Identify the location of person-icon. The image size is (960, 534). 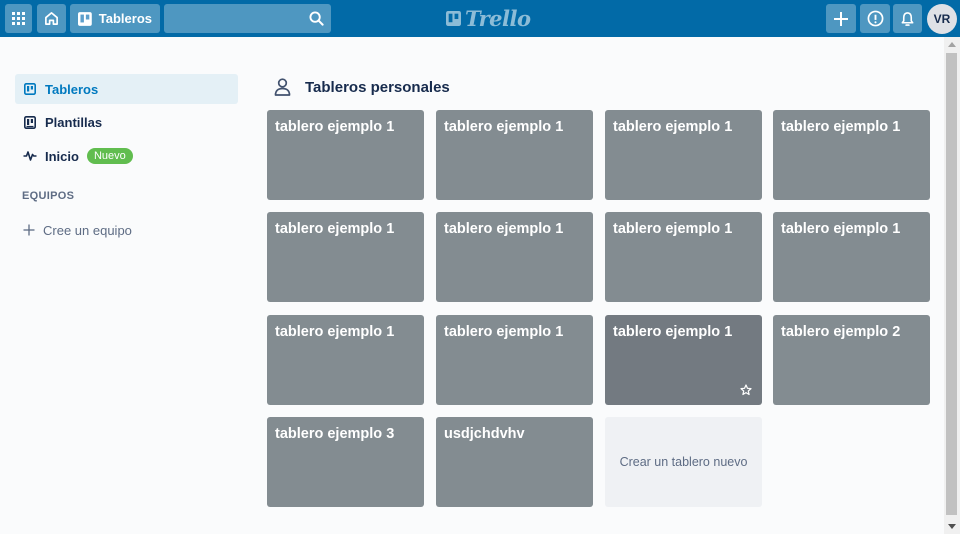
(282, 87).